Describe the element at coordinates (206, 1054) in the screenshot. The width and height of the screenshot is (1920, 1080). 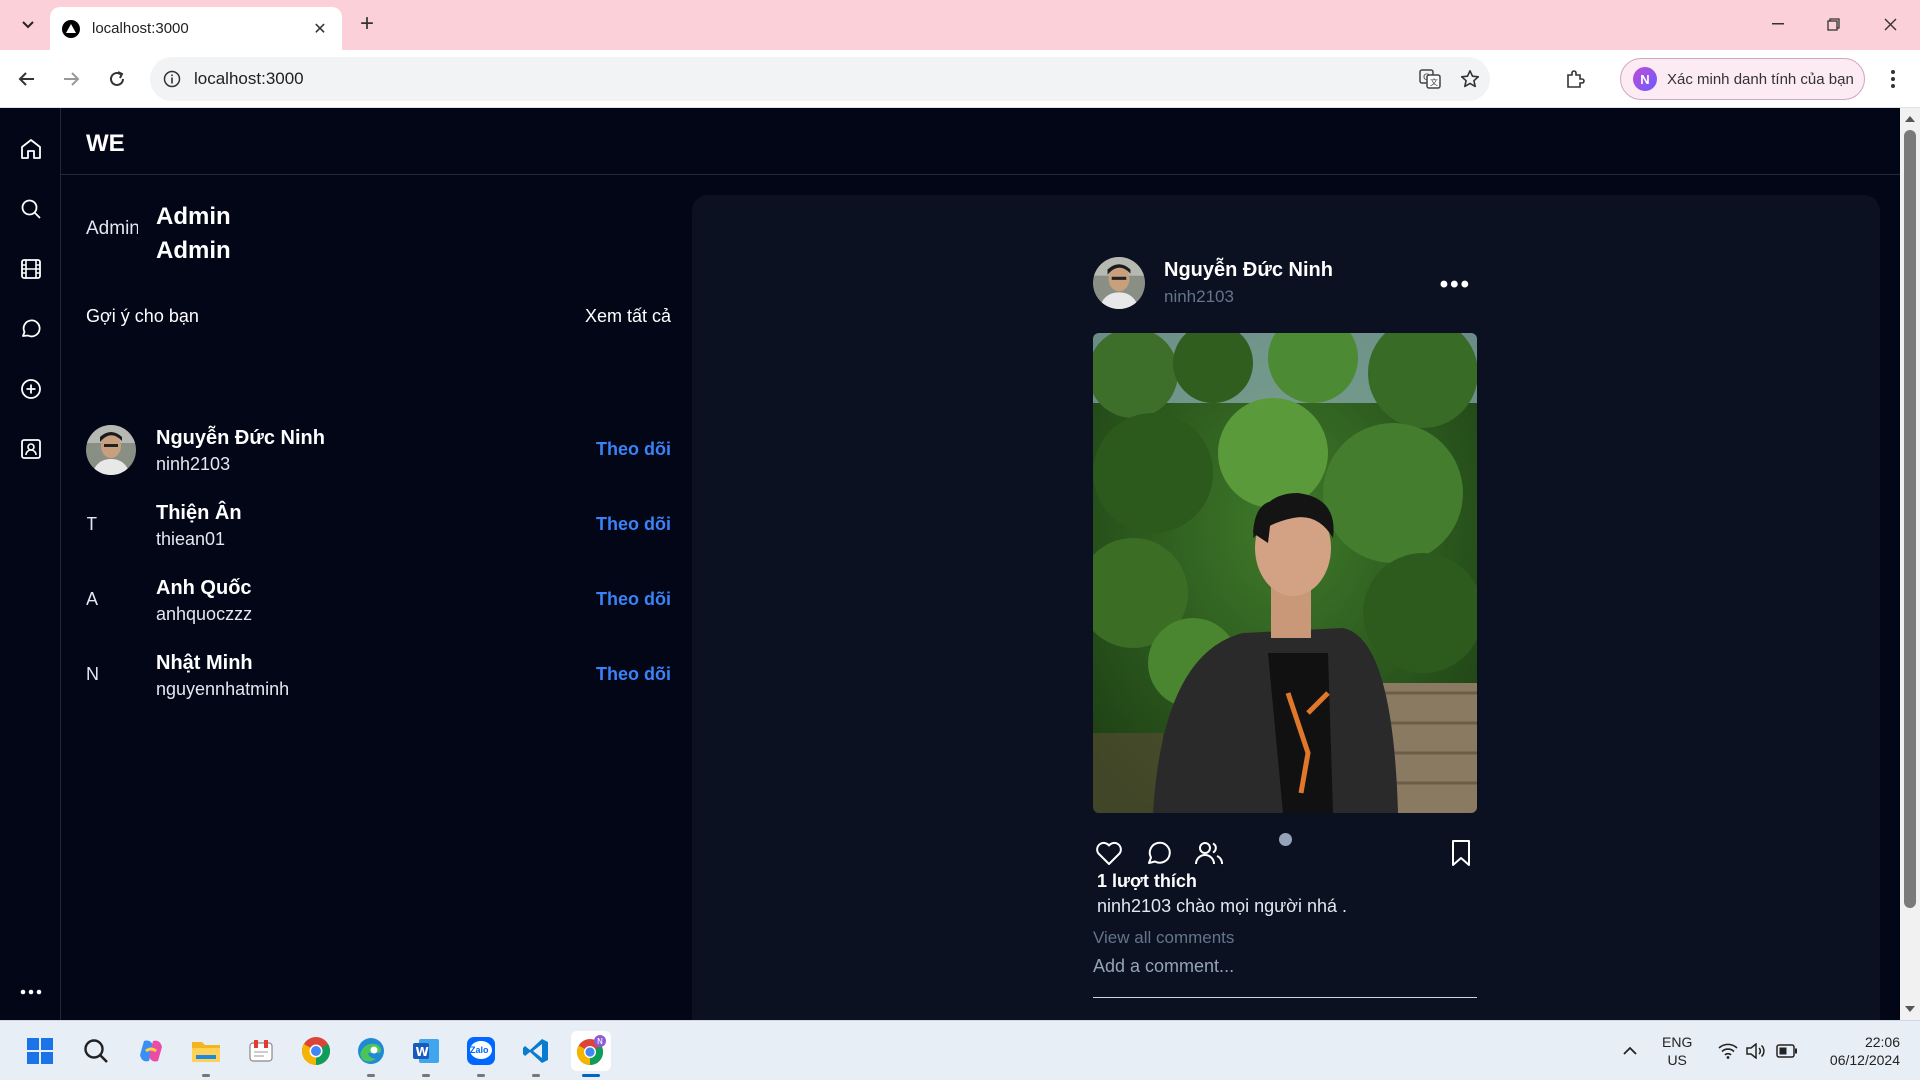
I see `file-explorer-icon` at that location.